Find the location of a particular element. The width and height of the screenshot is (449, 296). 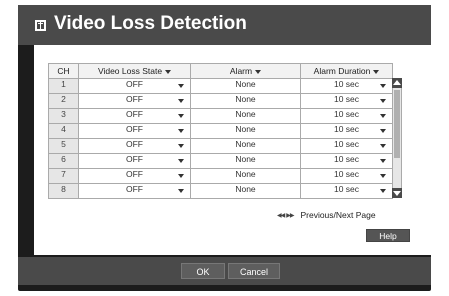

channel-number-value: 5 is located at coordinates (63, 144).